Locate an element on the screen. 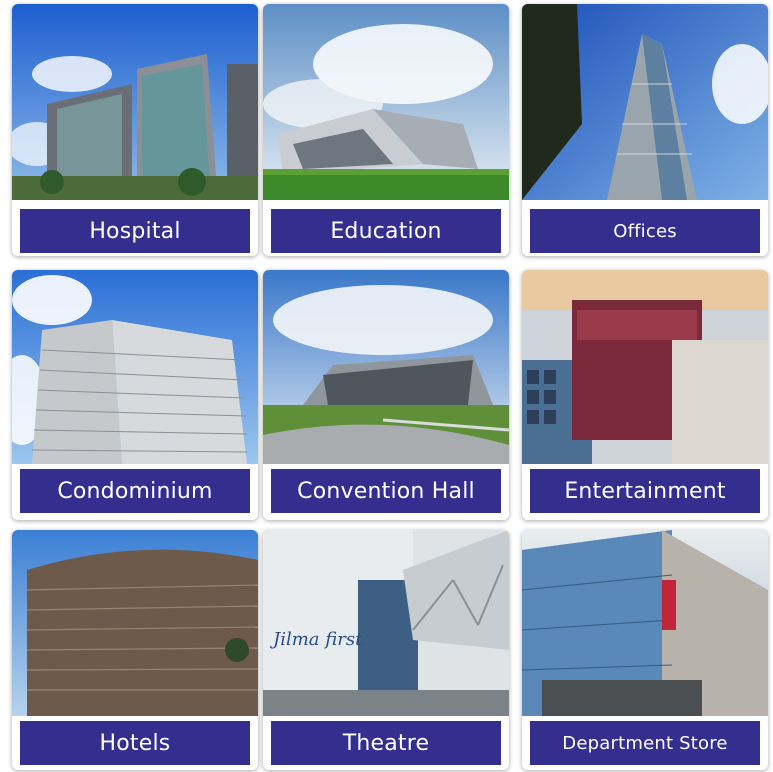  category-card-theatre: Jilma first Theatre is located at coordinates (386, 650).